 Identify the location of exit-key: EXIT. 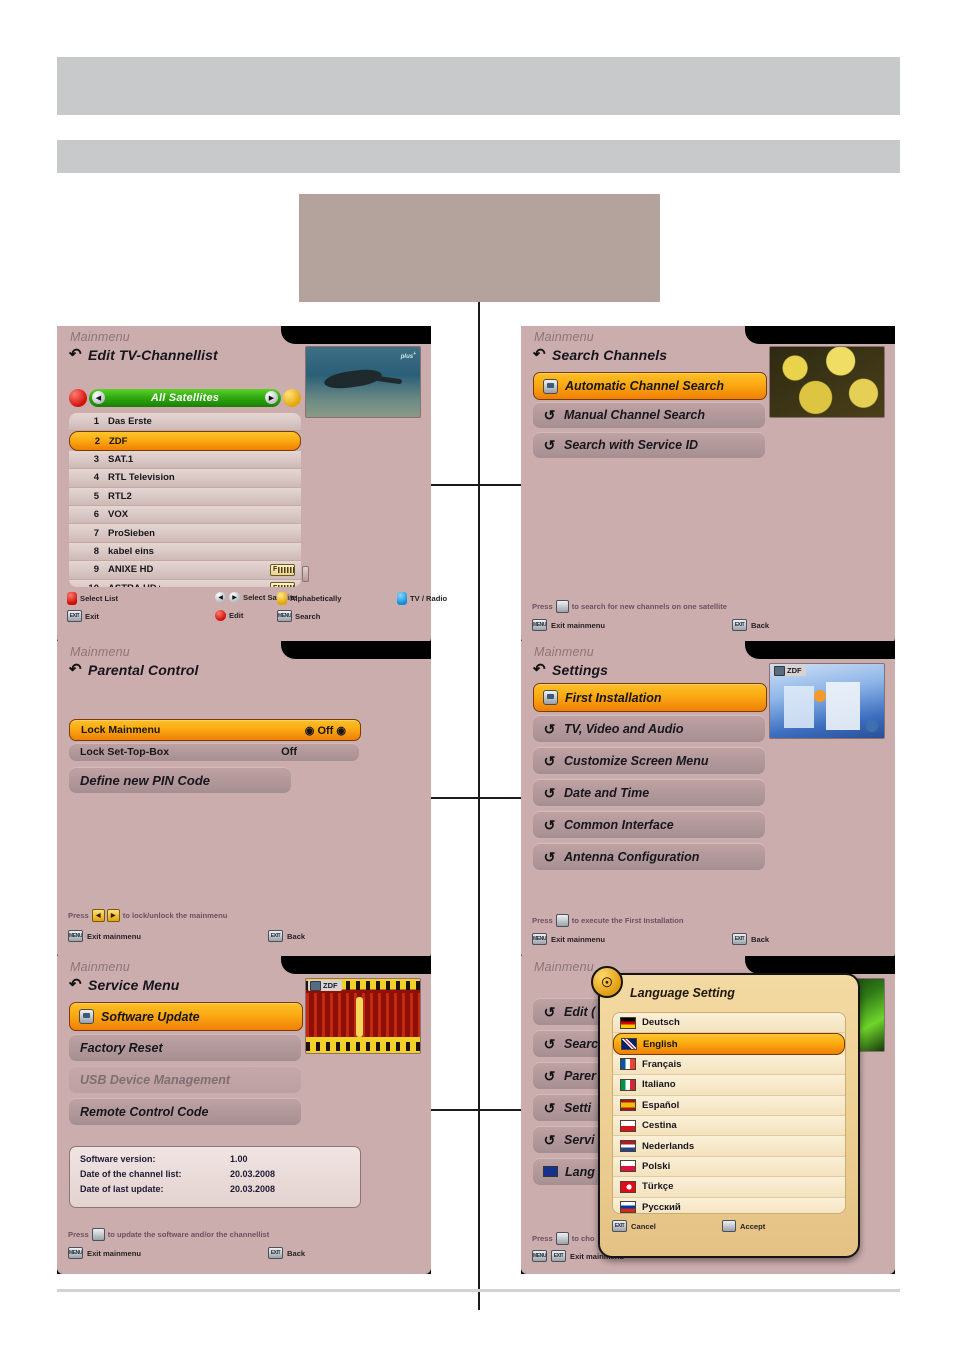
(74, 616).